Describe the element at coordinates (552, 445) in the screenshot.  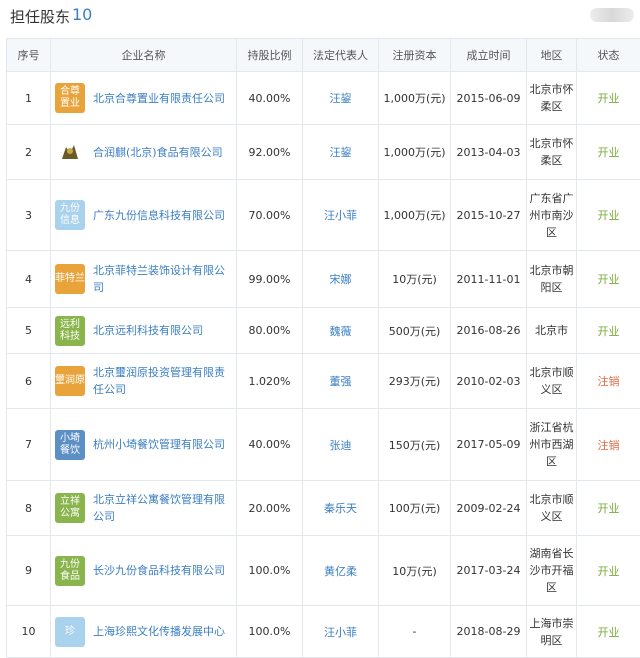
I see `region: 浙江省杭州市西湖区` at that location.